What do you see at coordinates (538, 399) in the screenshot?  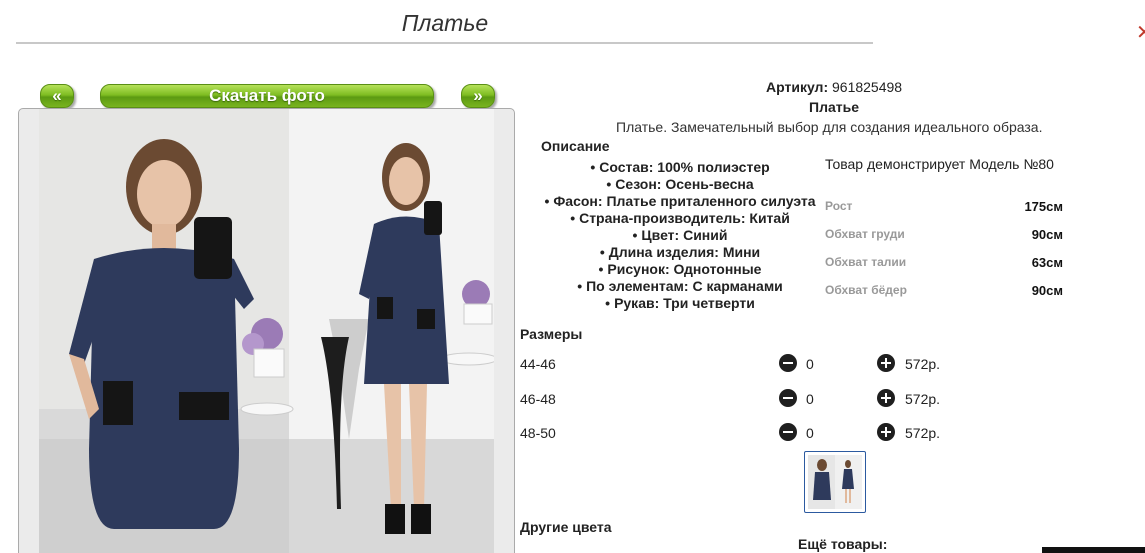 I see `size-label: 46-48` at bounding box center [538, 399].